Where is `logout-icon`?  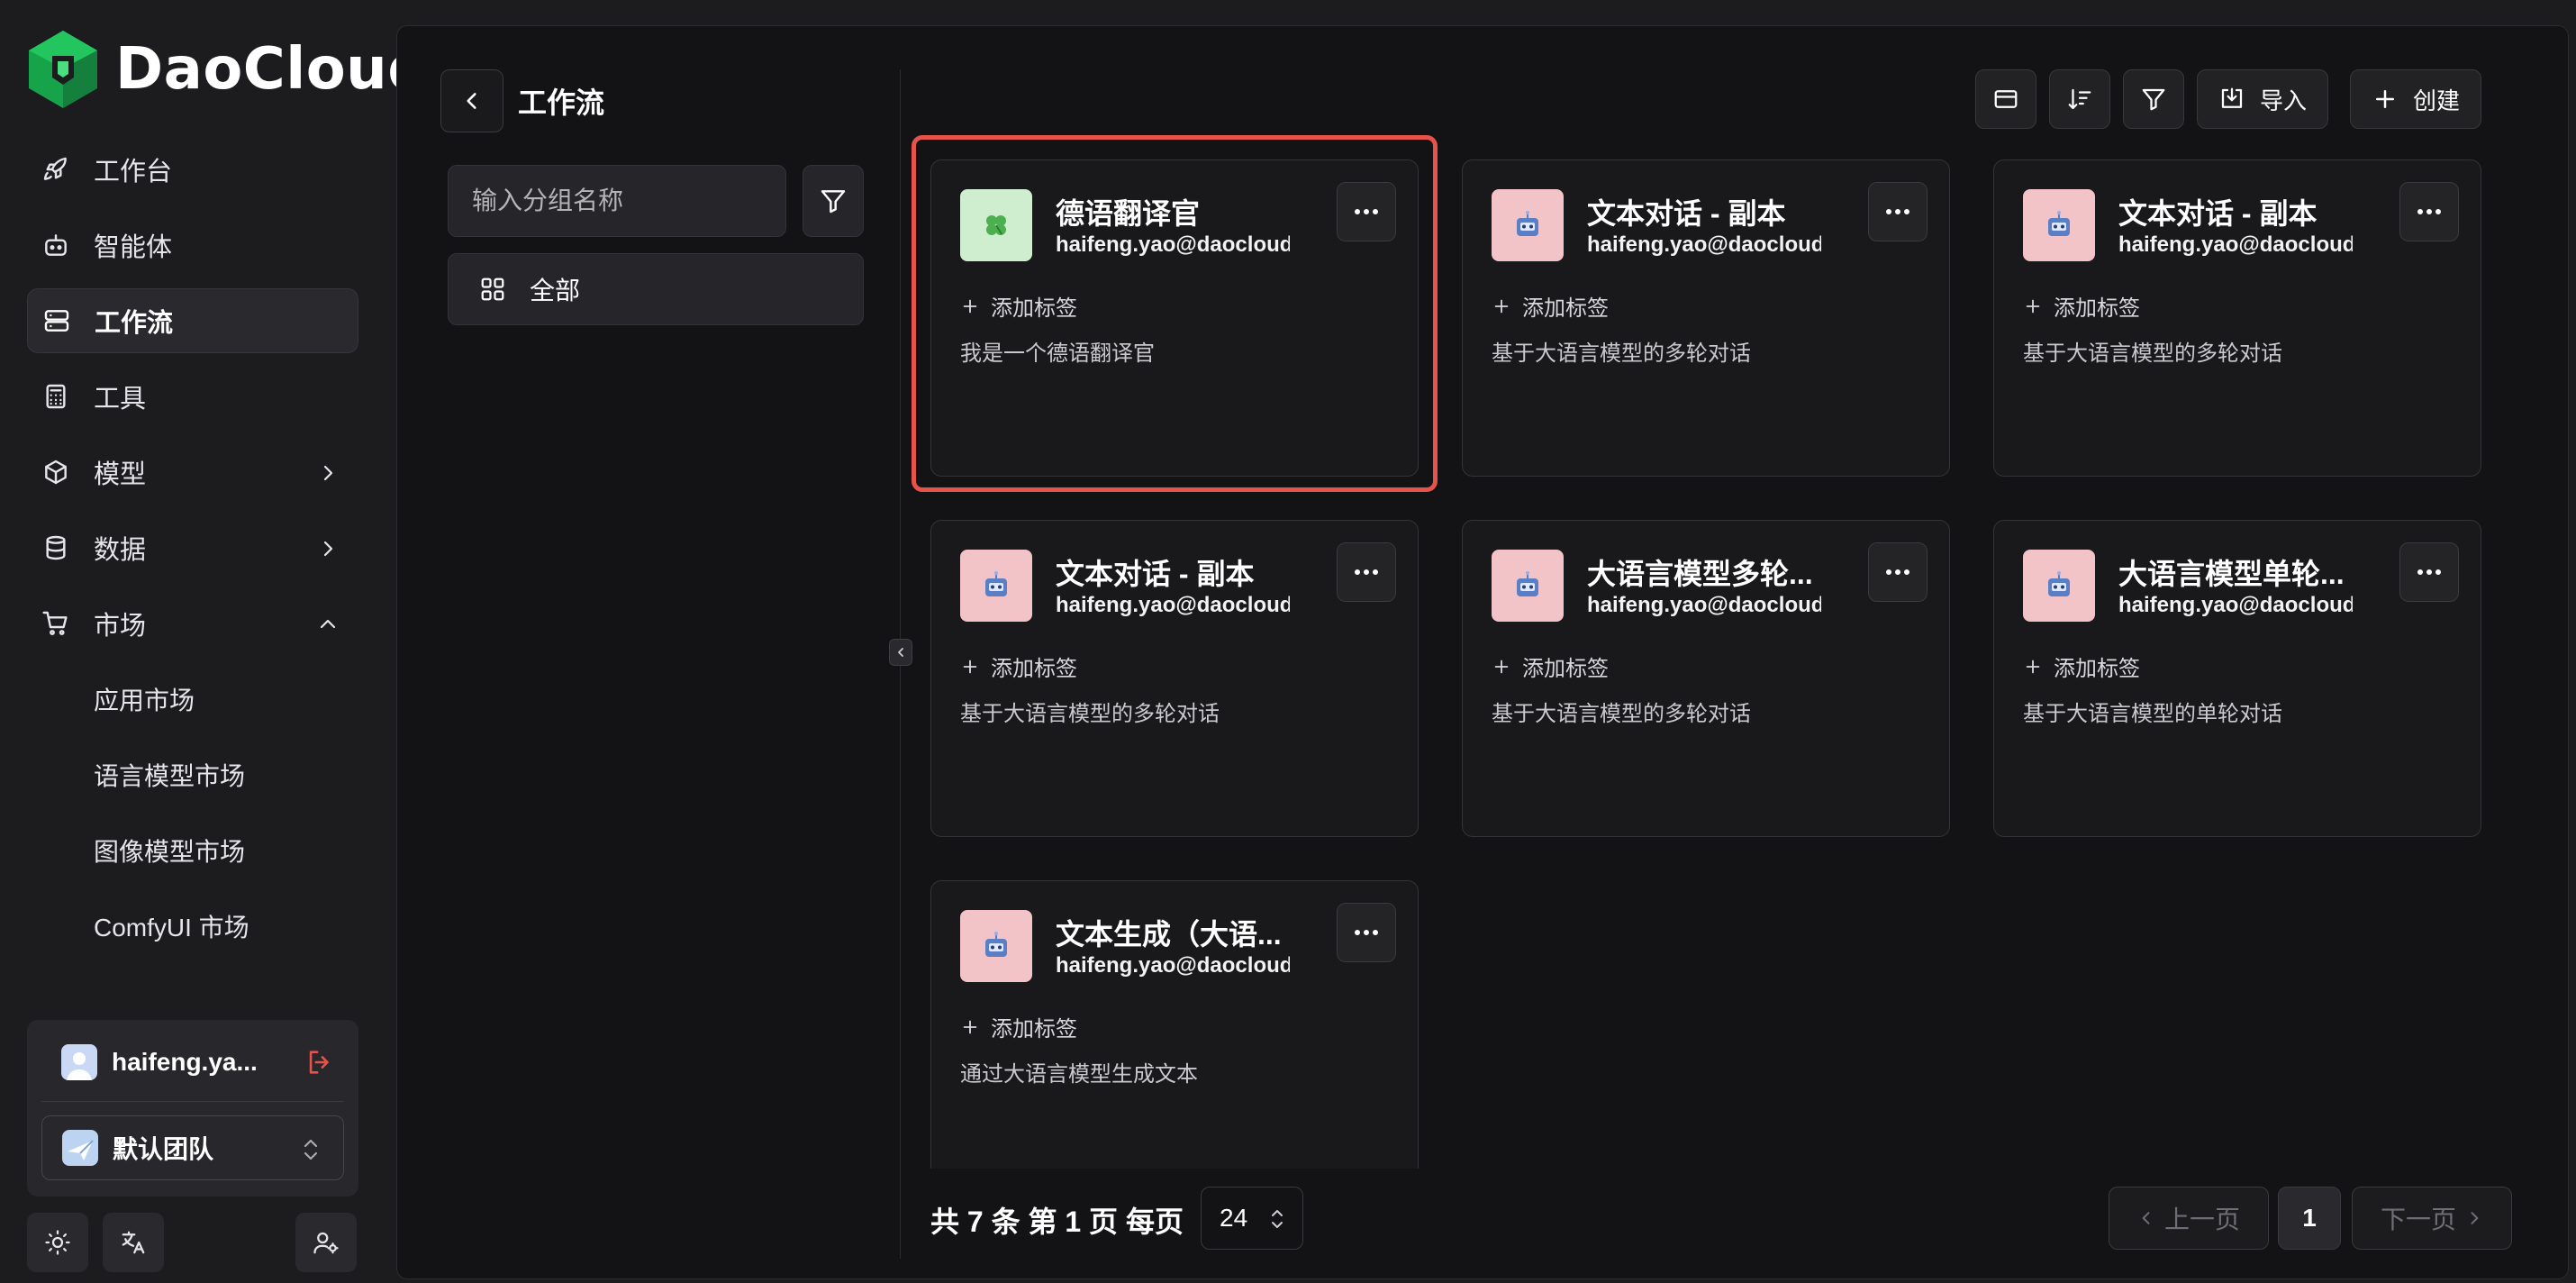 logout-icon is located at coordinates (319, 1062).